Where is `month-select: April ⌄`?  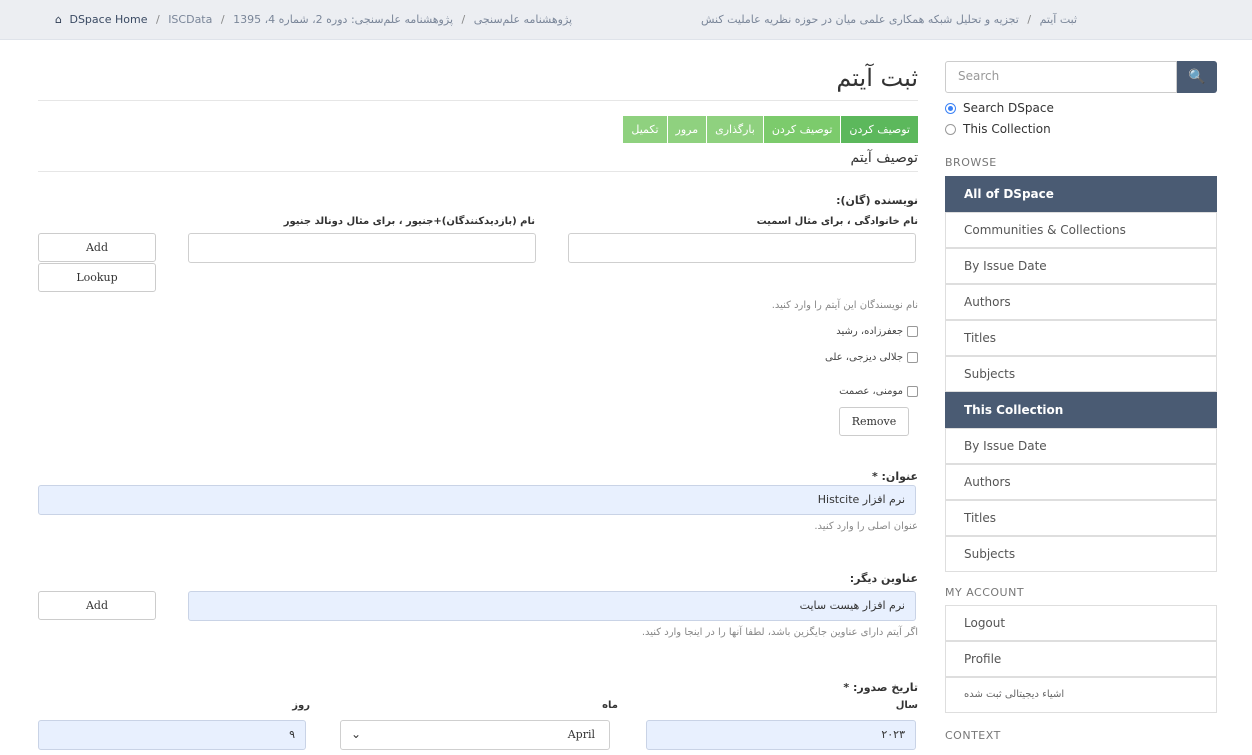
month-select: April ⌄ is located at coordinates (475, 735).